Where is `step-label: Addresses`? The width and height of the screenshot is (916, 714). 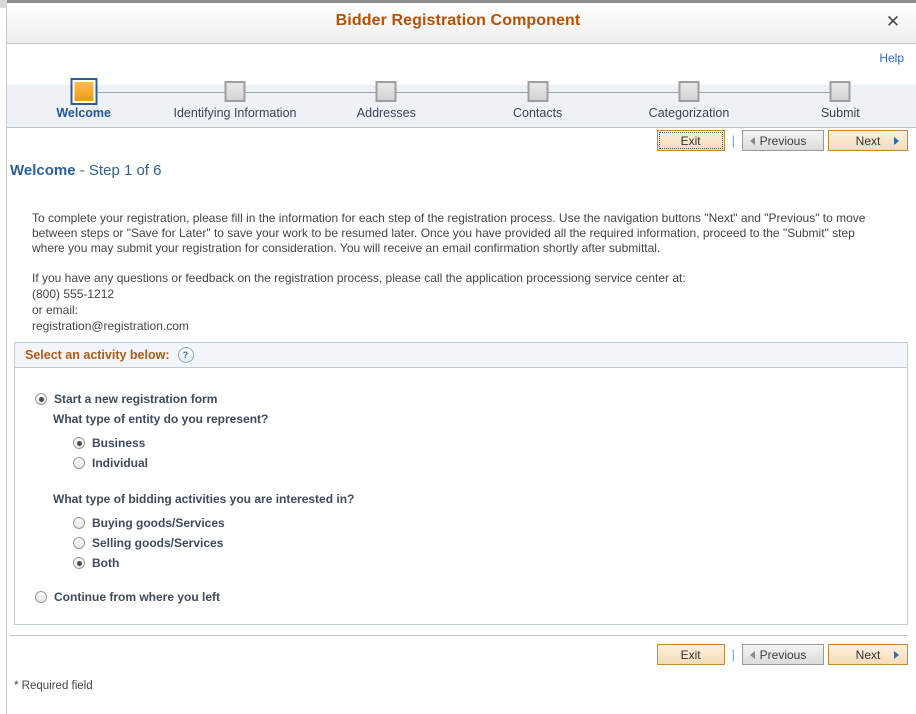 step-label: Addresses is located at coordinates (386, 113).